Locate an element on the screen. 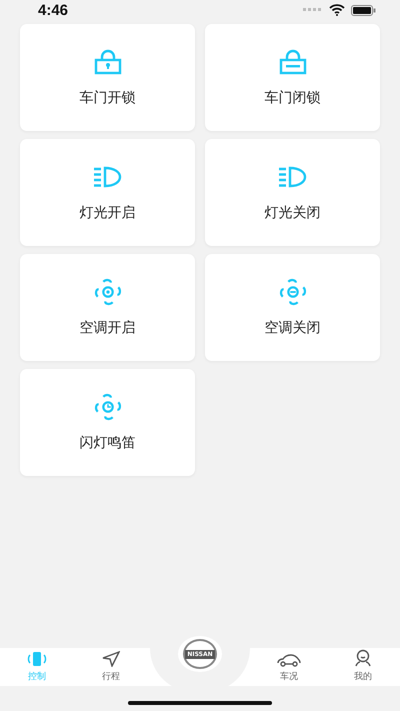 The width and height of the screenshot is (400, 711). tab-item: 行程 is located at coordinates (111, 667).